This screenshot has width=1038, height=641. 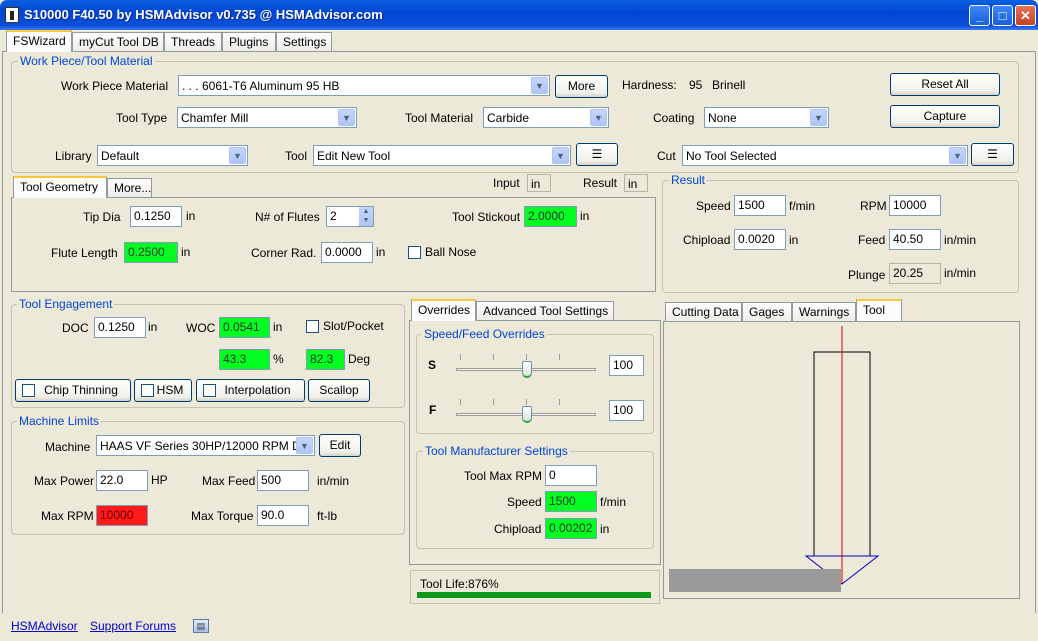 What do you see at coordinates (802, 206) in the screenshot?
I see `speed-unit: f/min` at bounding box center [802, 206].